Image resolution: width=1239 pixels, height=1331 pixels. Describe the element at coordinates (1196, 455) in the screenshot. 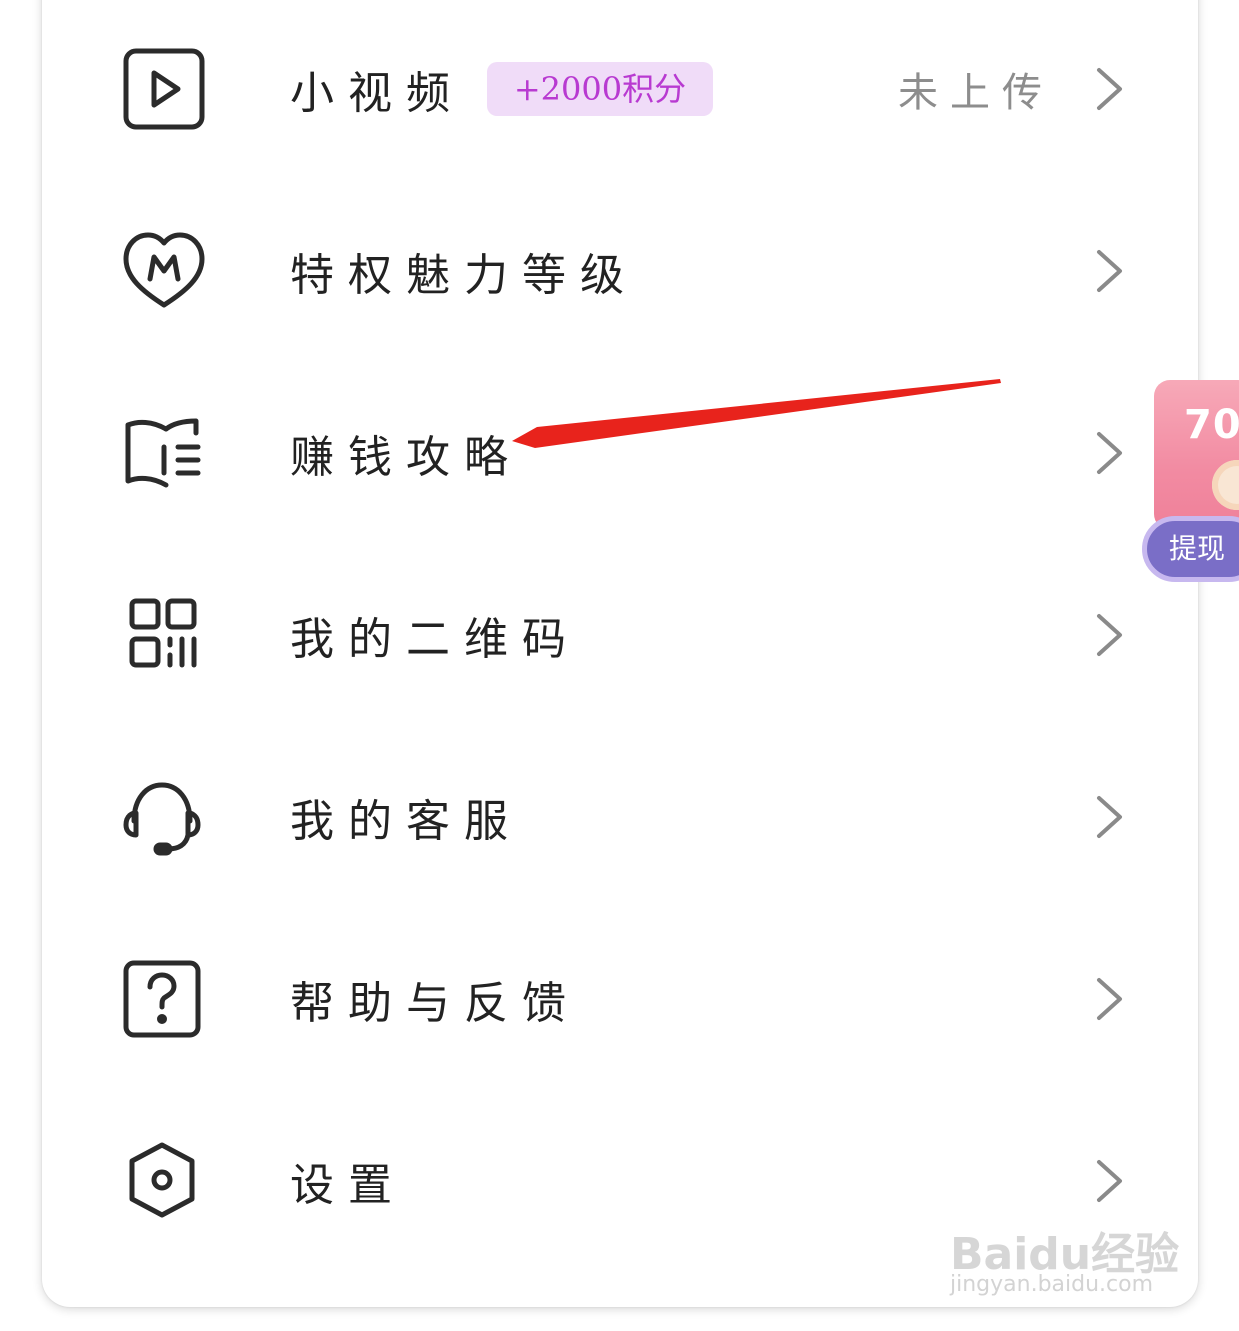

I see `red-packet-card: 70` at that location.